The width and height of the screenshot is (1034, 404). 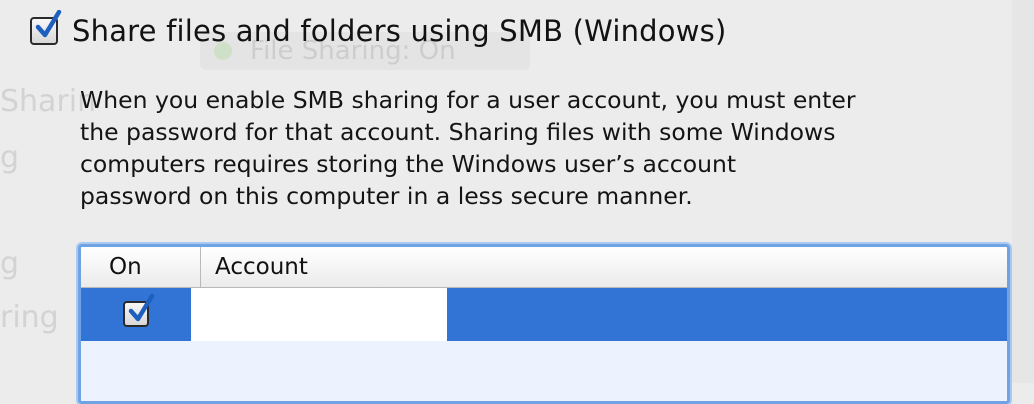 I want to click on background-window-edge, so click(x=1023, y=191).